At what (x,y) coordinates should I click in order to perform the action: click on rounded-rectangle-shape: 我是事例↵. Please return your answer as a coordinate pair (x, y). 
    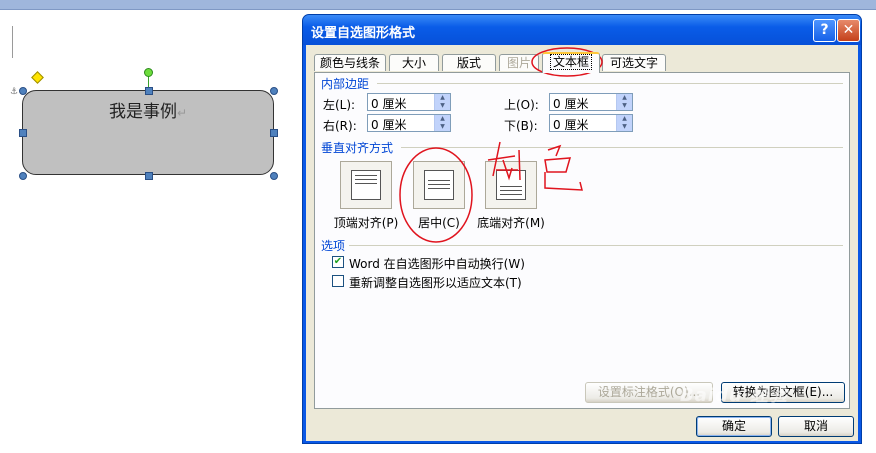
    Looking at the image, I should click on (148, 132).